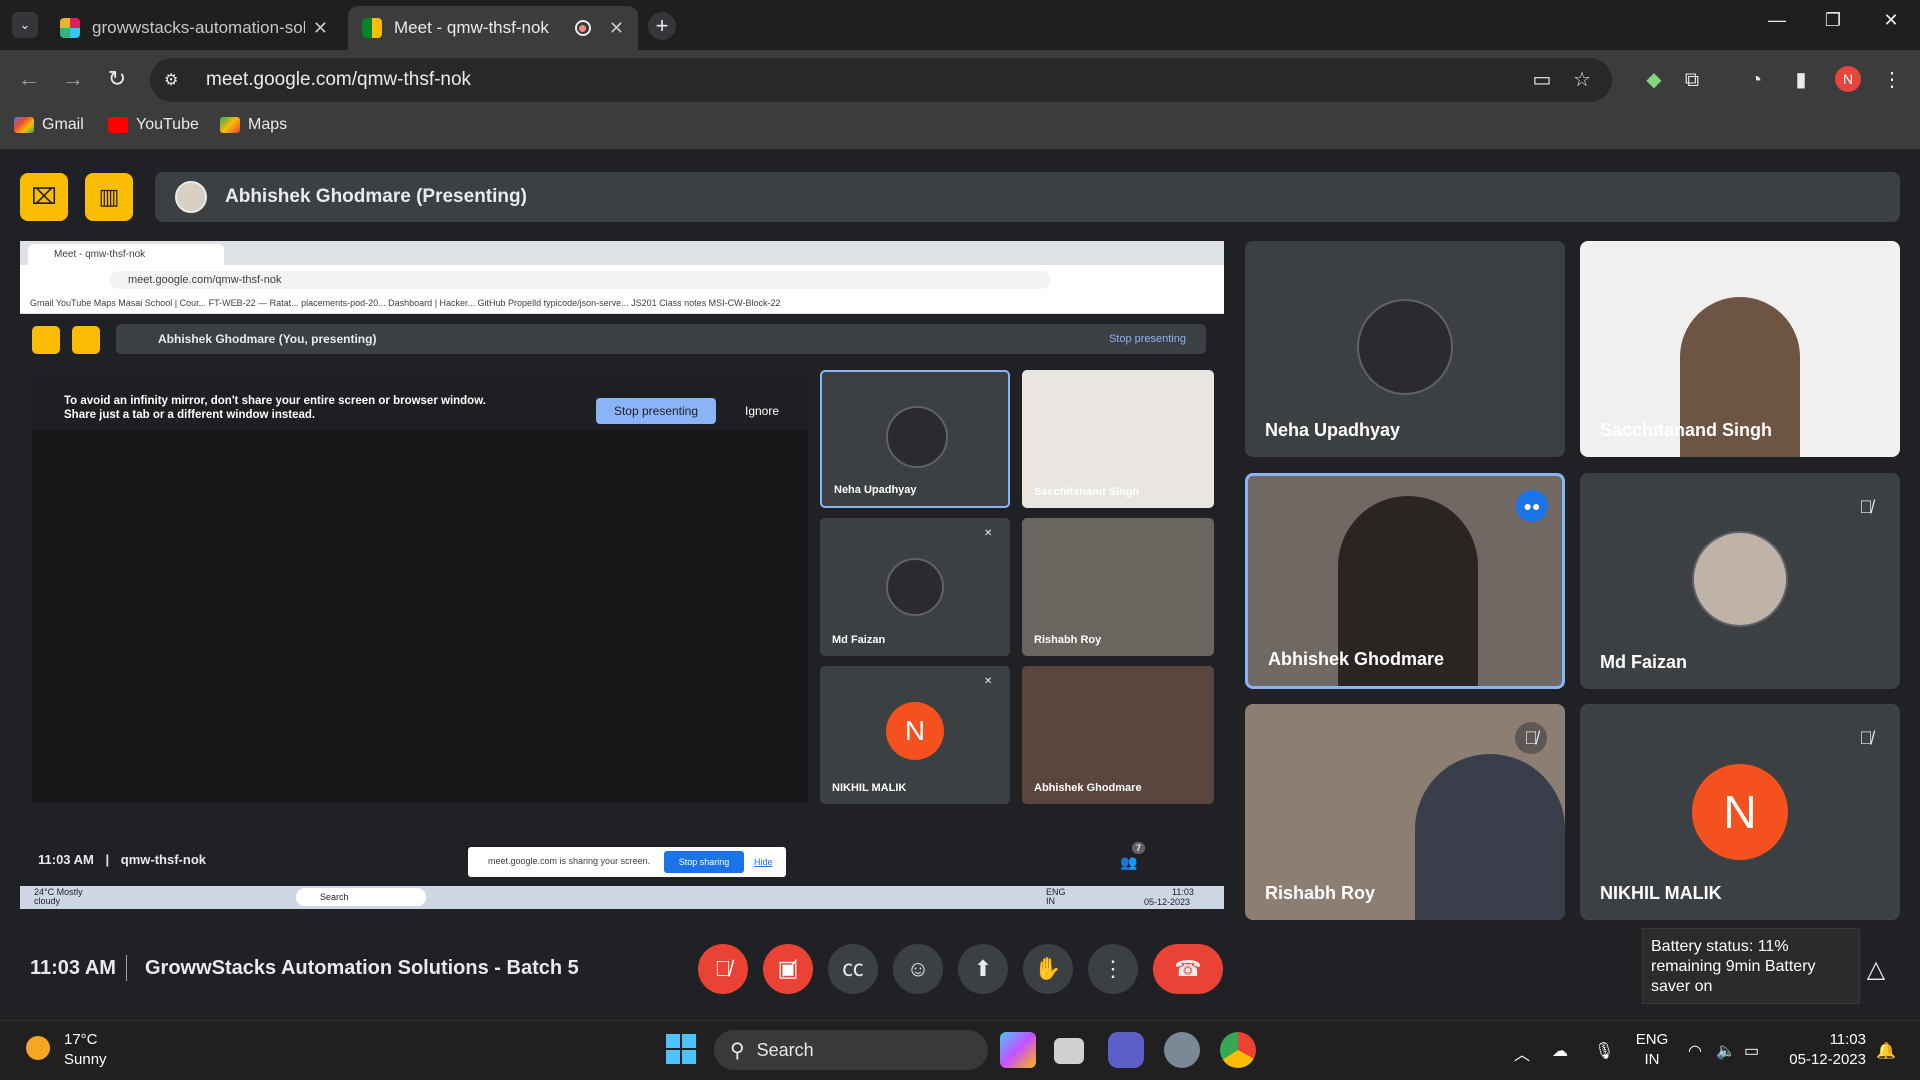  I want to click on tab-meet: Meet - qmw-thsf-nok ✕, so click(493, 28).